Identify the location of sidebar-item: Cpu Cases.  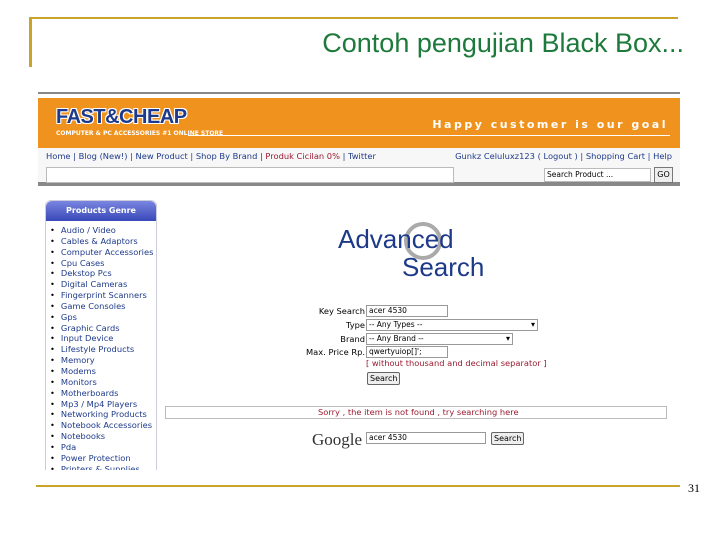
(103, 263).